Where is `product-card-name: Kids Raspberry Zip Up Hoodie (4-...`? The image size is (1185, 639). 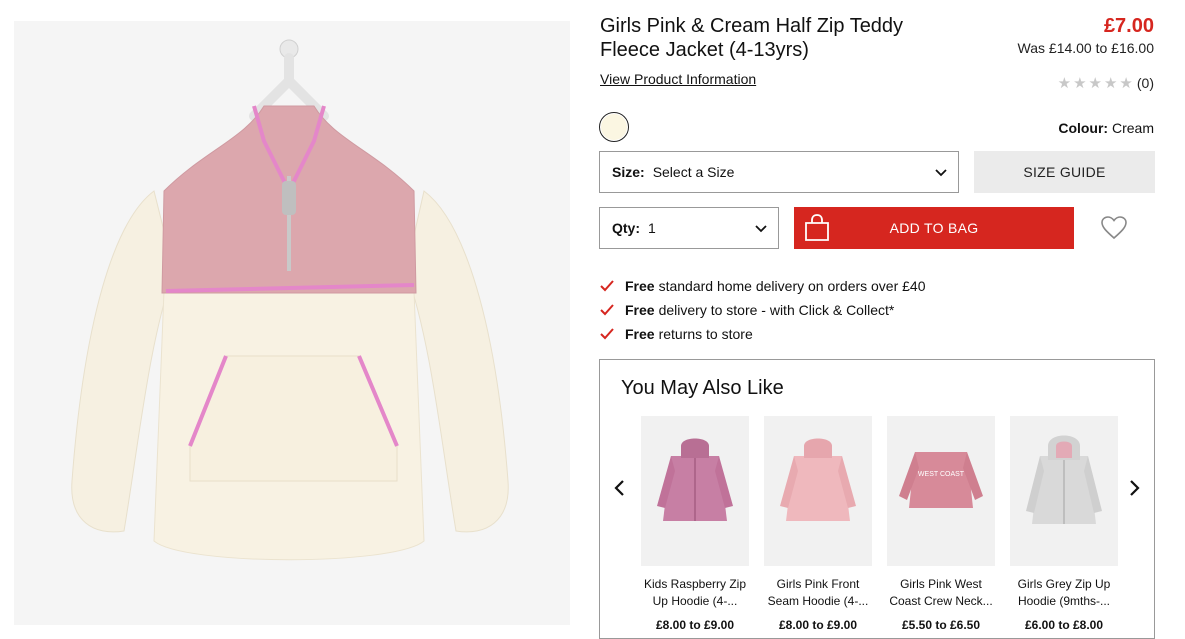 product-card-name: Kids Raspberry Zip Up Hoodie (4-... is located at coordinates (695, 592).